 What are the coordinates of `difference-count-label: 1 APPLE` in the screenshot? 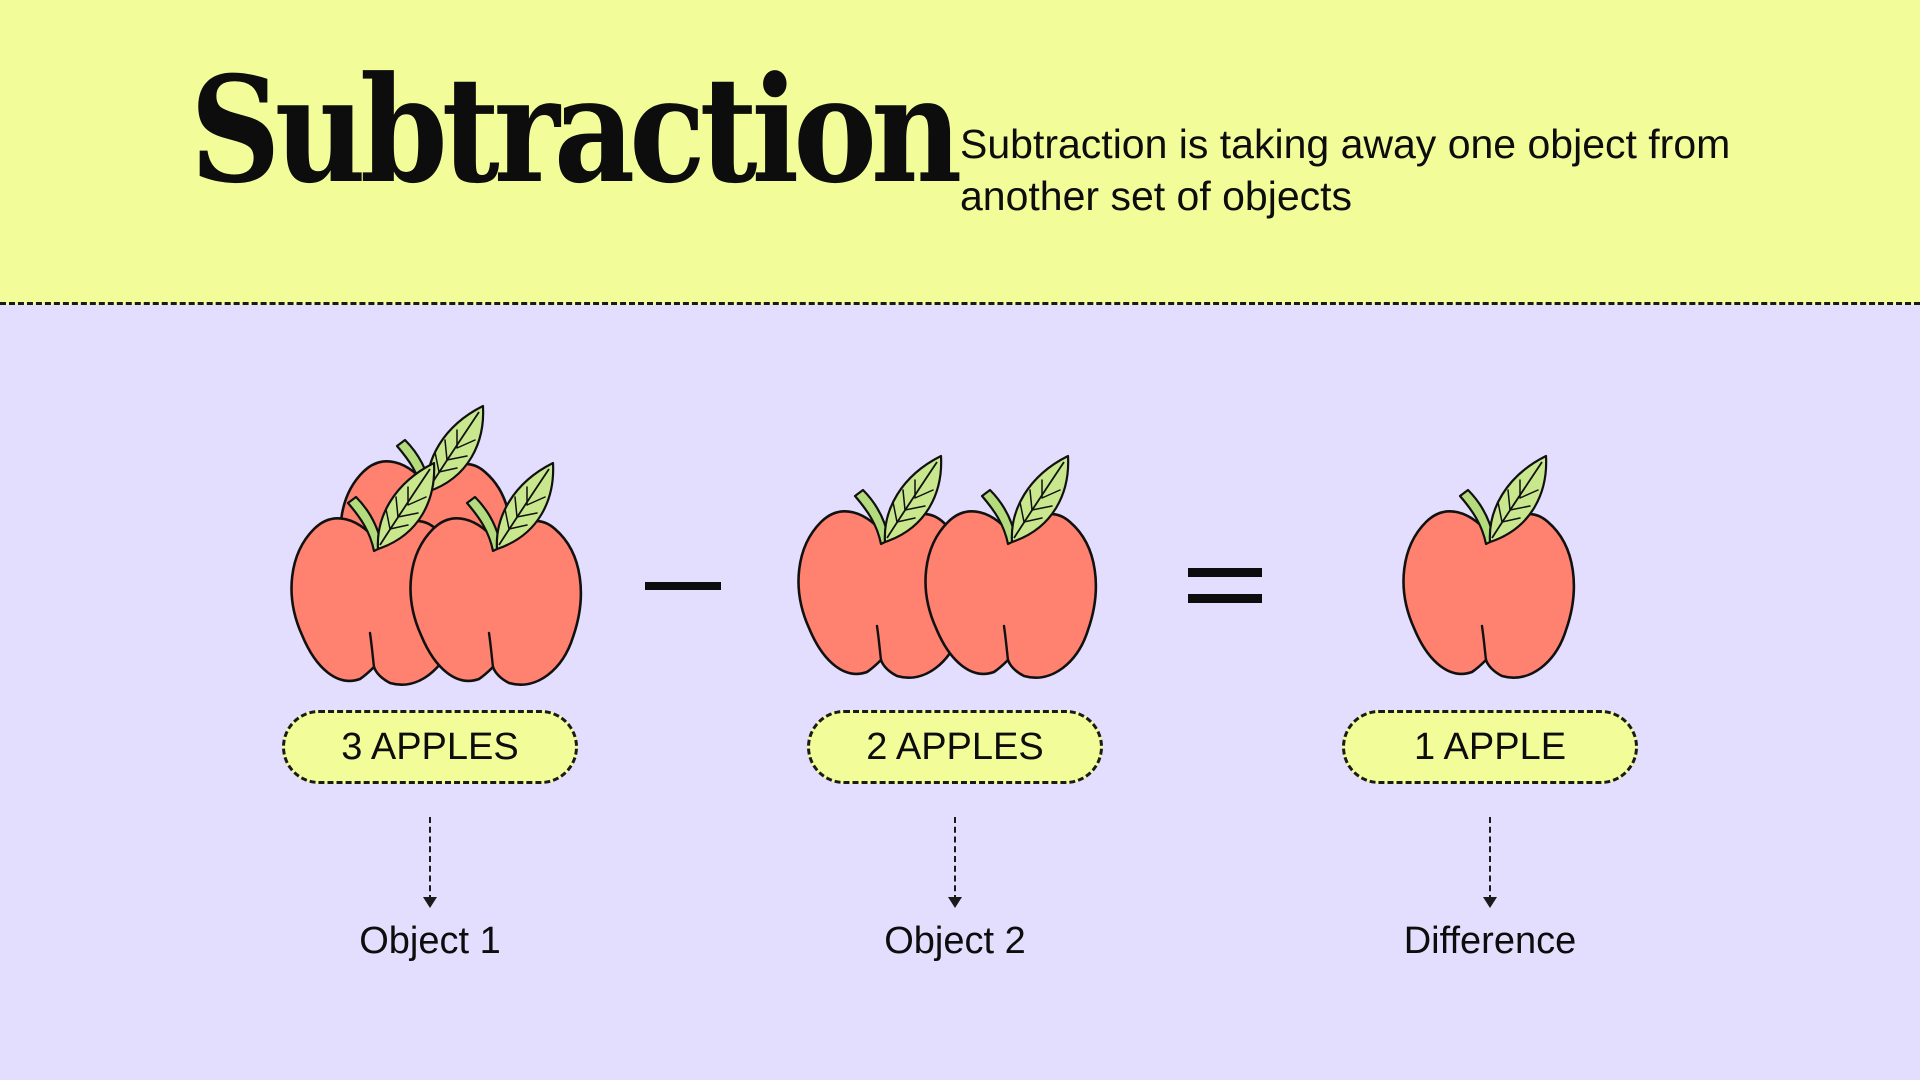 It's located at (1490, 746).